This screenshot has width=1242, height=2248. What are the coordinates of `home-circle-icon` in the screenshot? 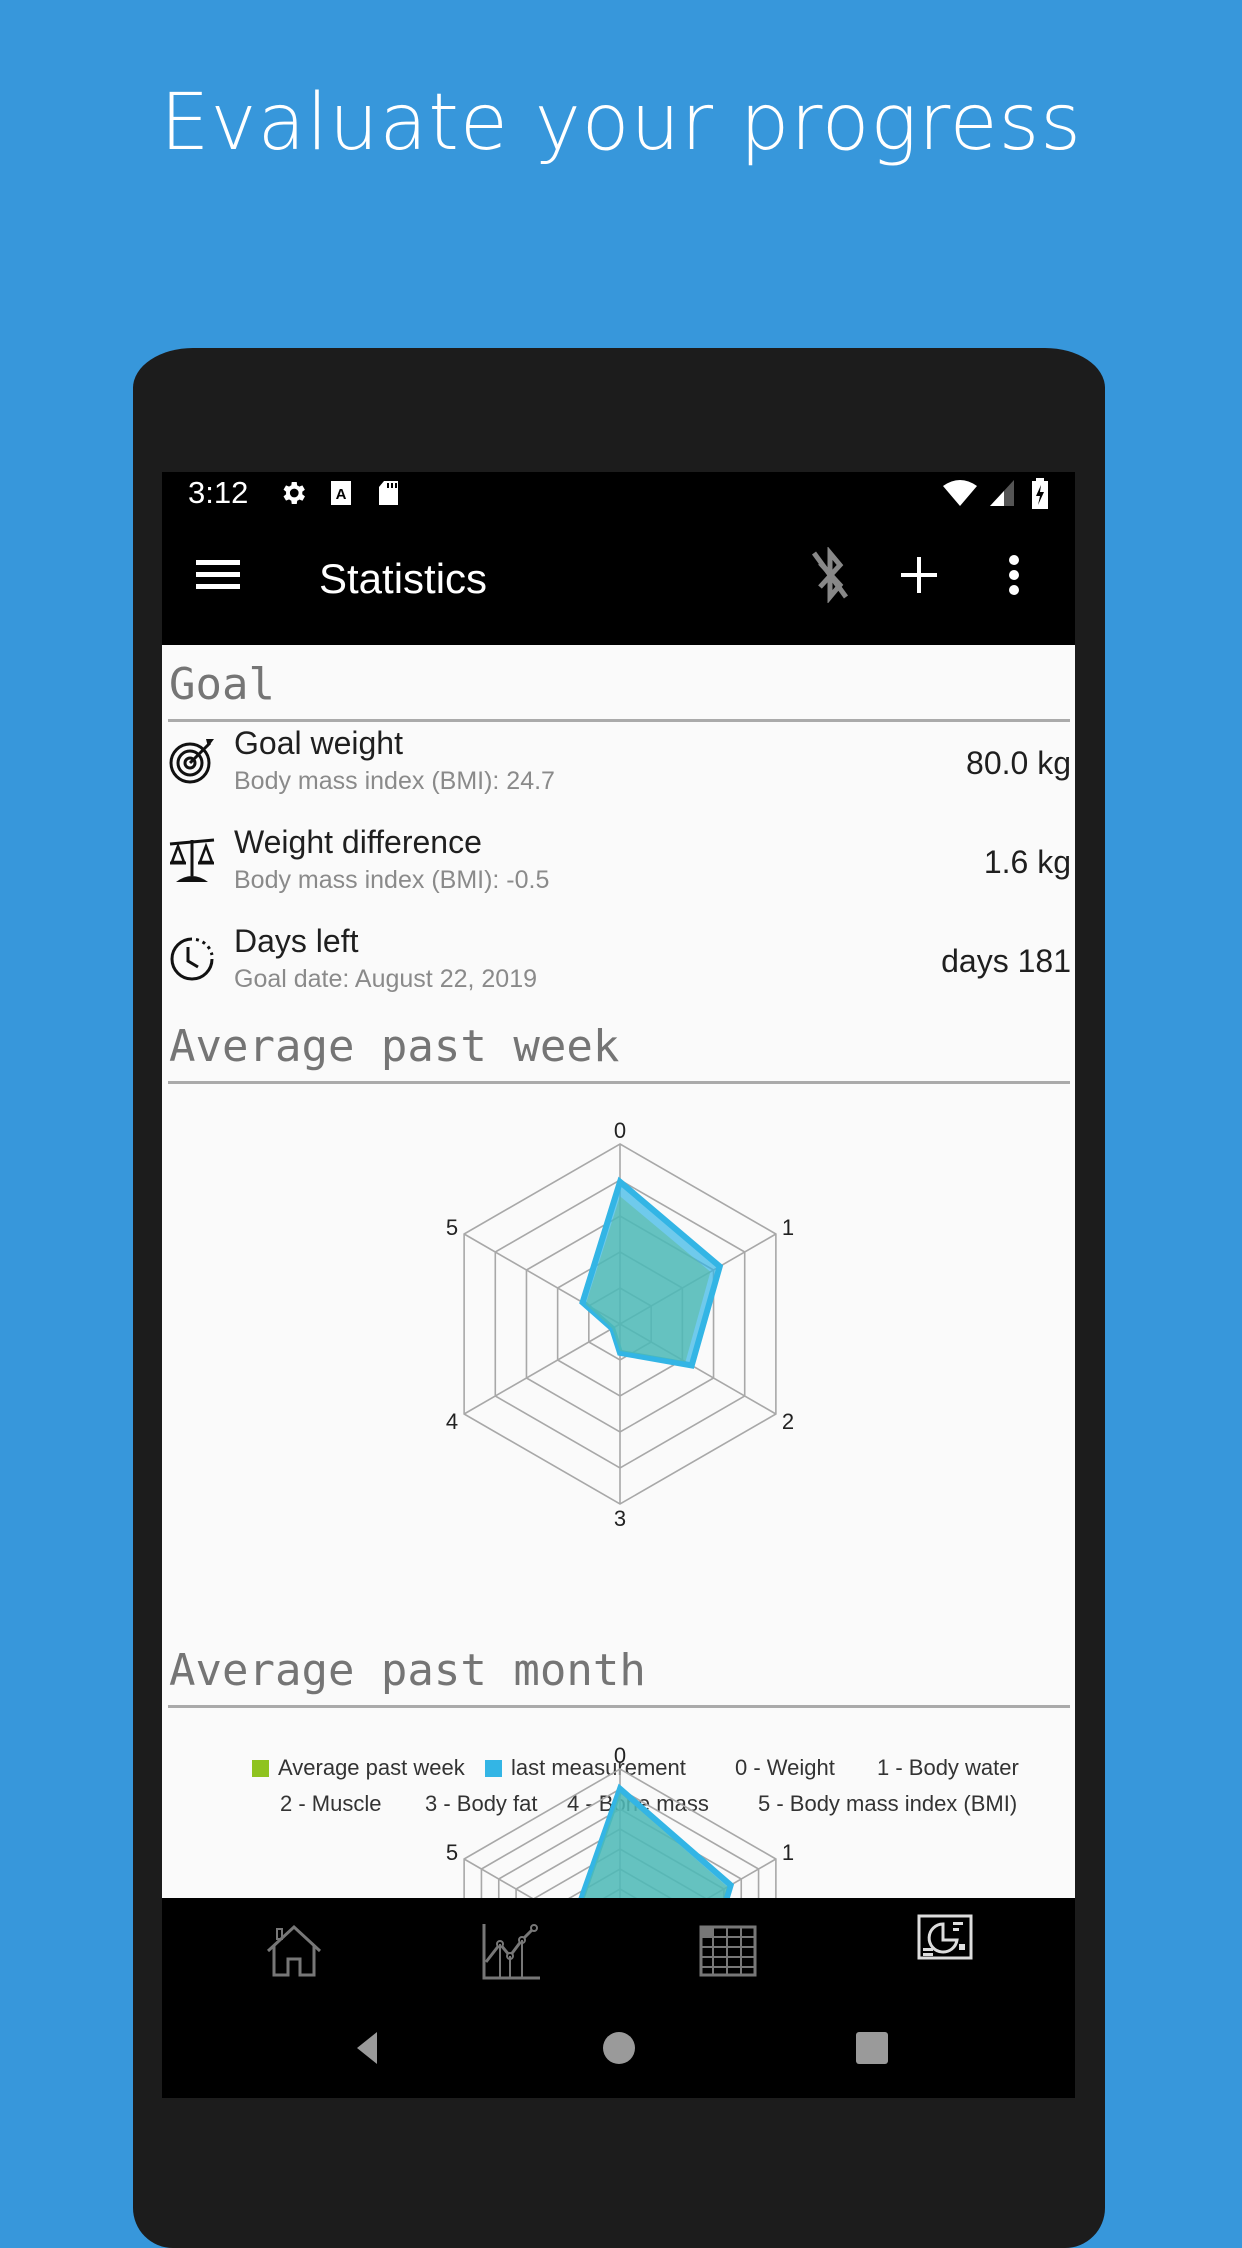 It's located at (619, 2048).